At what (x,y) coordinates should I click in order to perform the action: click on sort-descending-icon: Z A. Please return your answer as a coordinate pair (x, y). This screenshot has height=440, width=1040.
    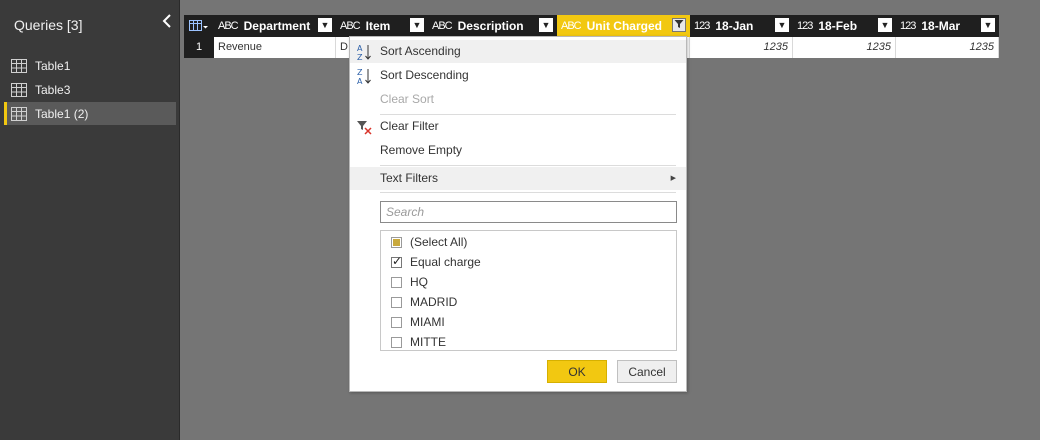
    Looking at the image, I should click on (365, 76).